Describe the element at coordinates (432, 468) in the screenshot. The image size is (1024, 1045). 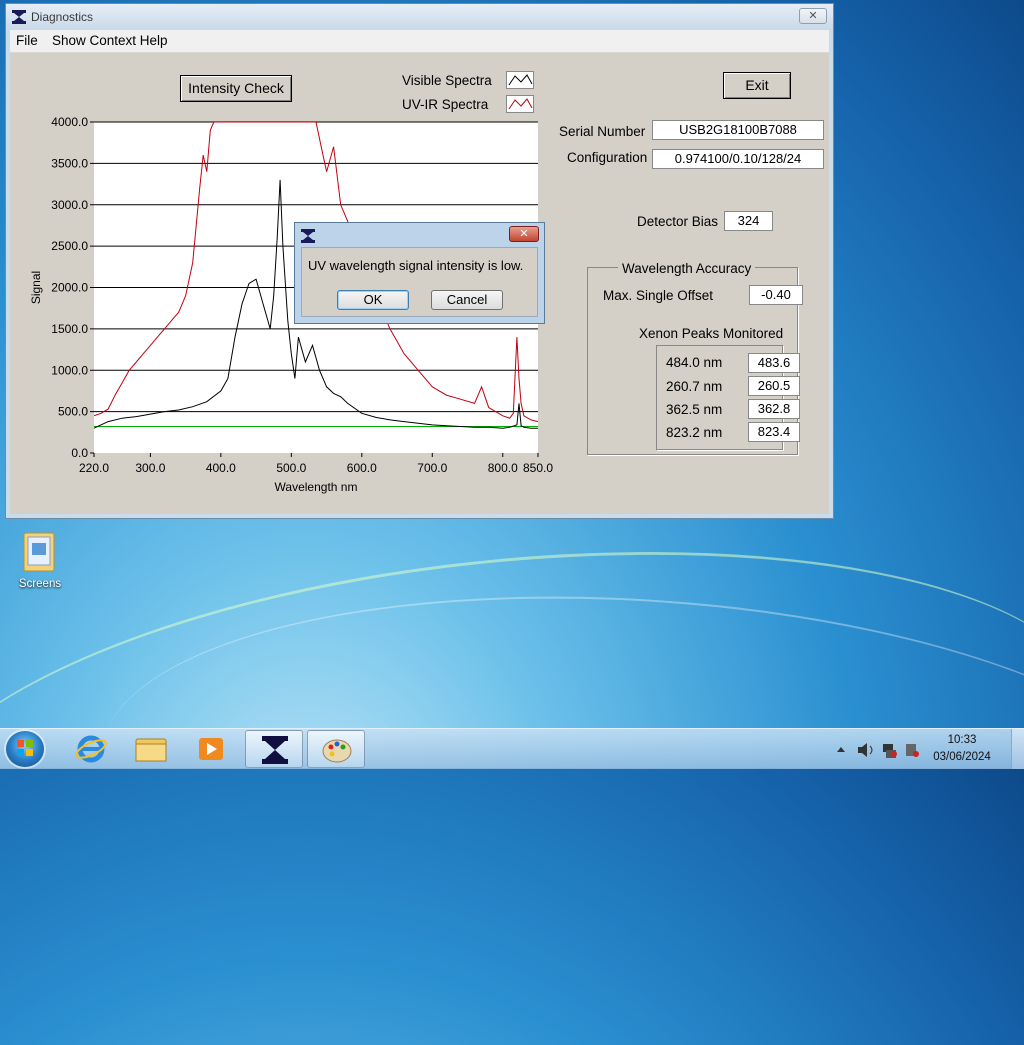
I see `x-tick-label: 700.0` at that location.